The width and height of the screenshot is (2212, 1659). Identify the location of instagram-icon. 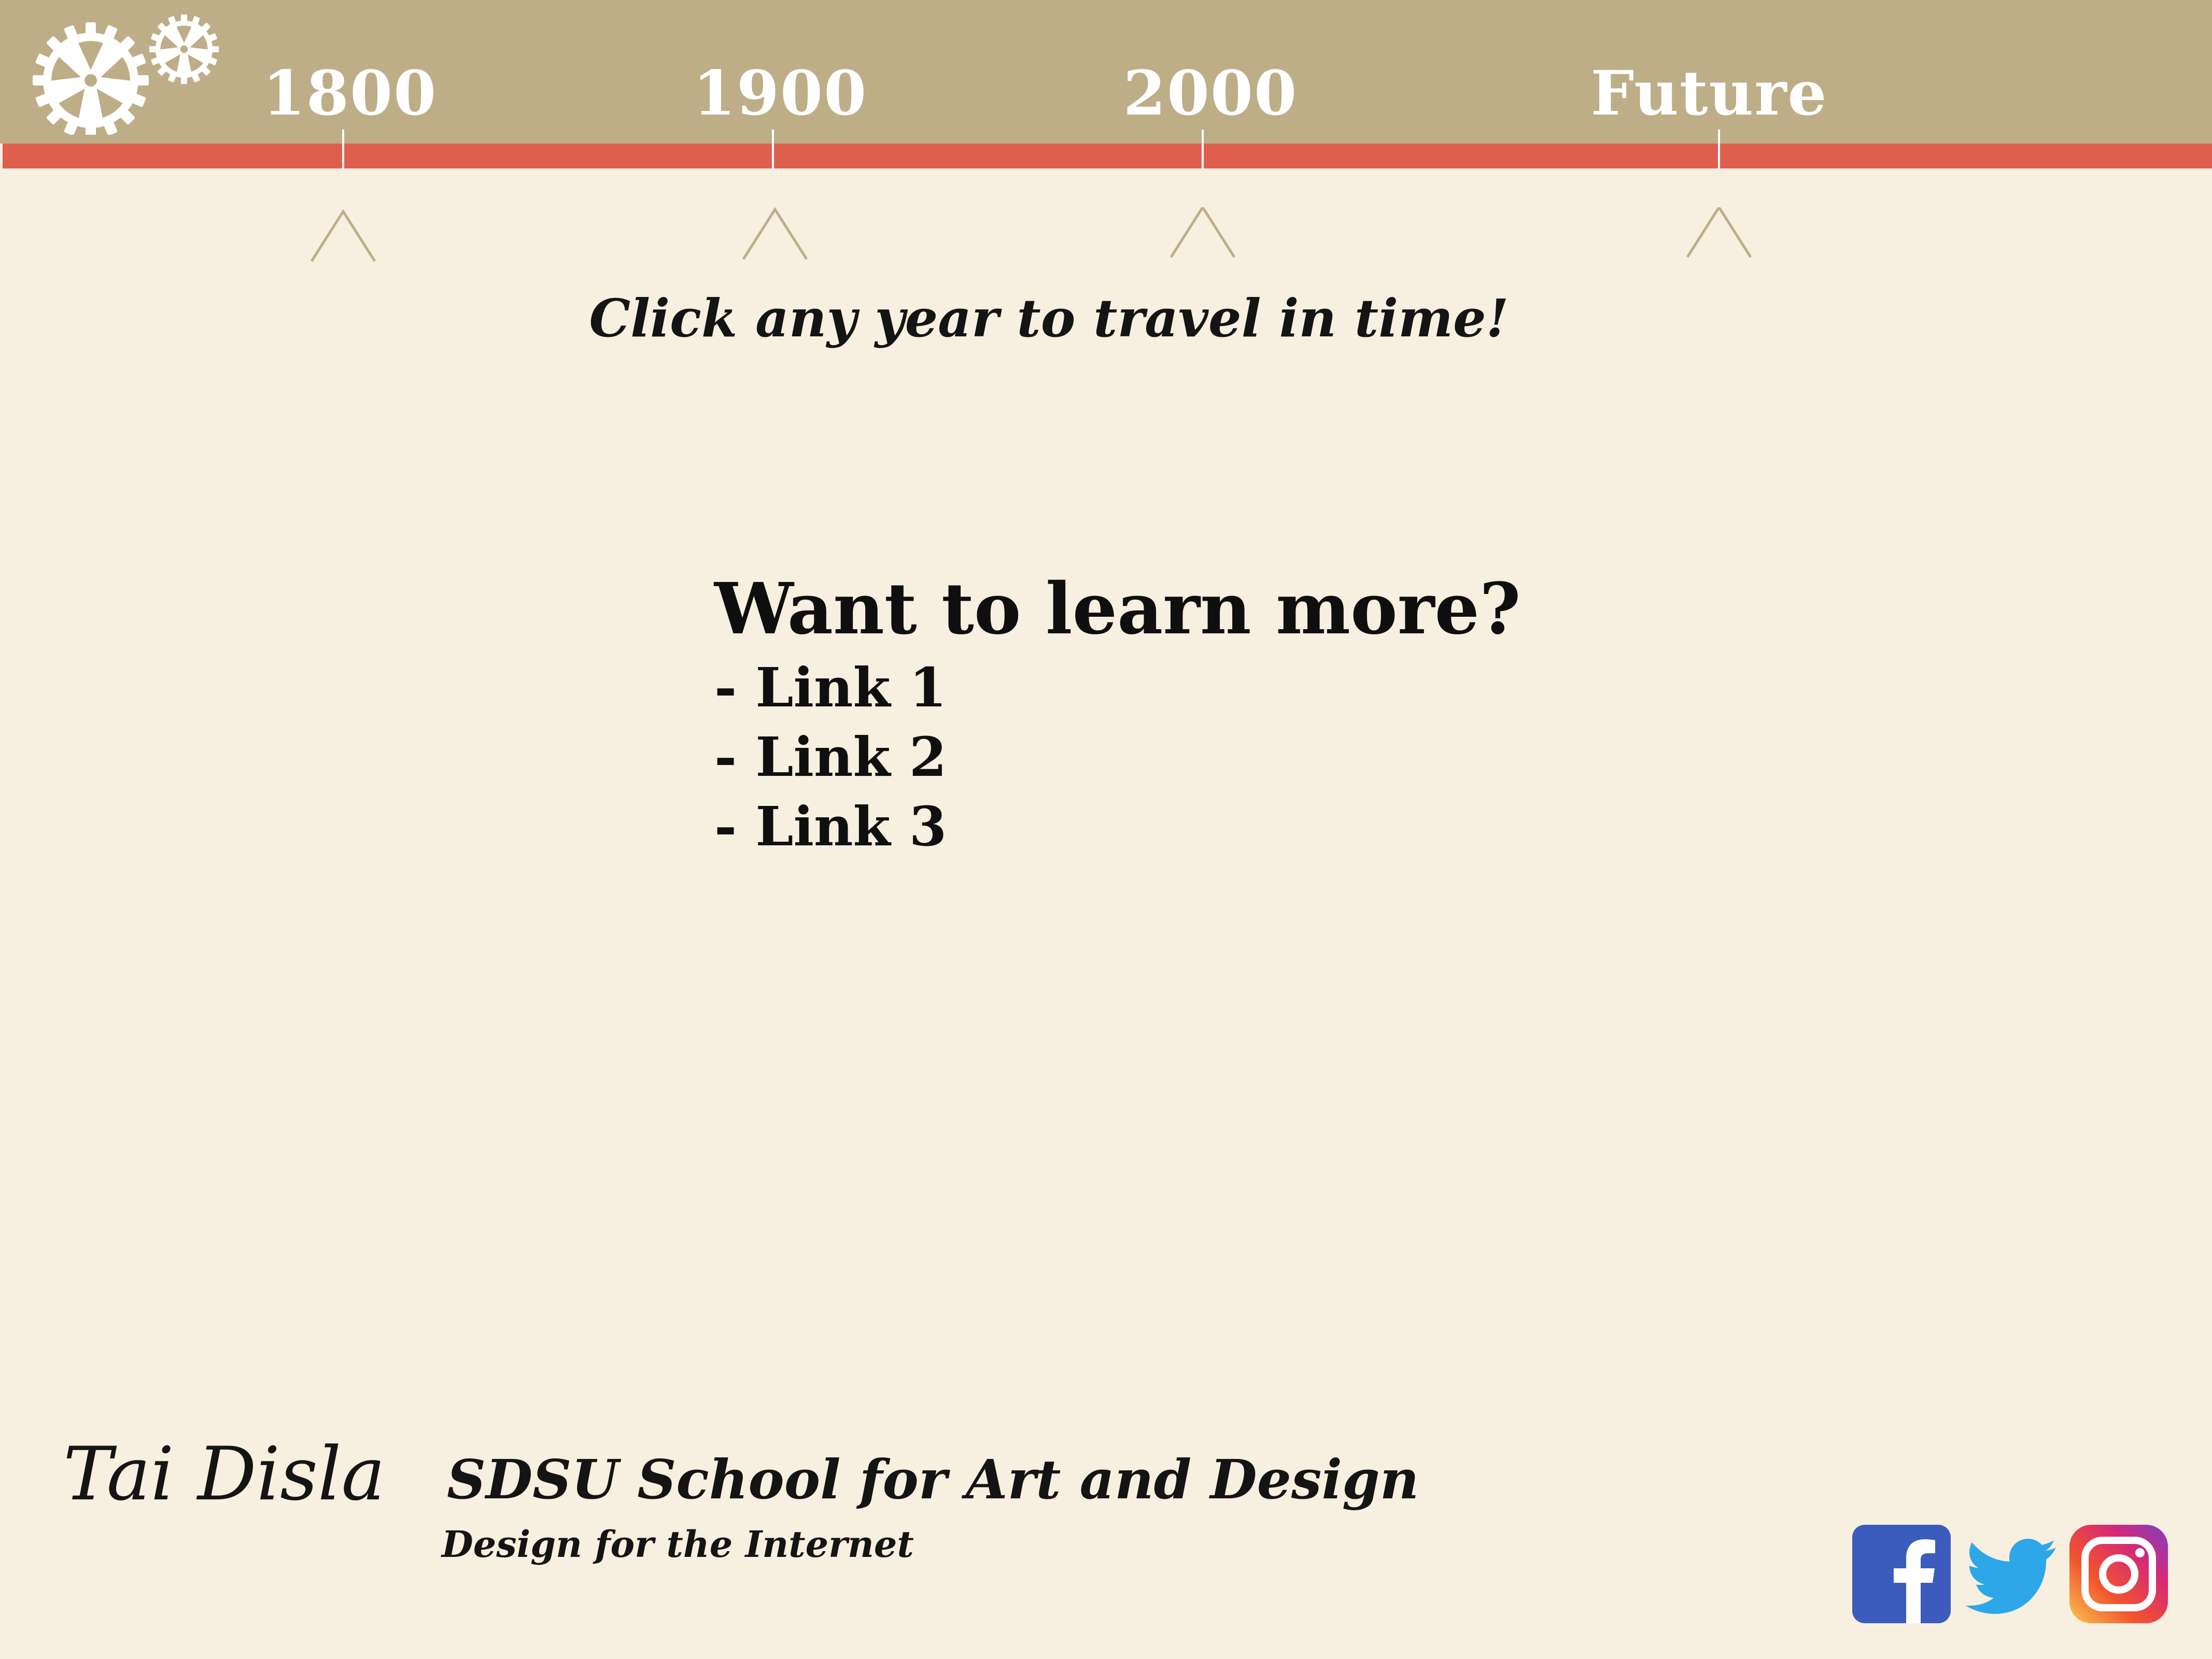
(2118, 1574).